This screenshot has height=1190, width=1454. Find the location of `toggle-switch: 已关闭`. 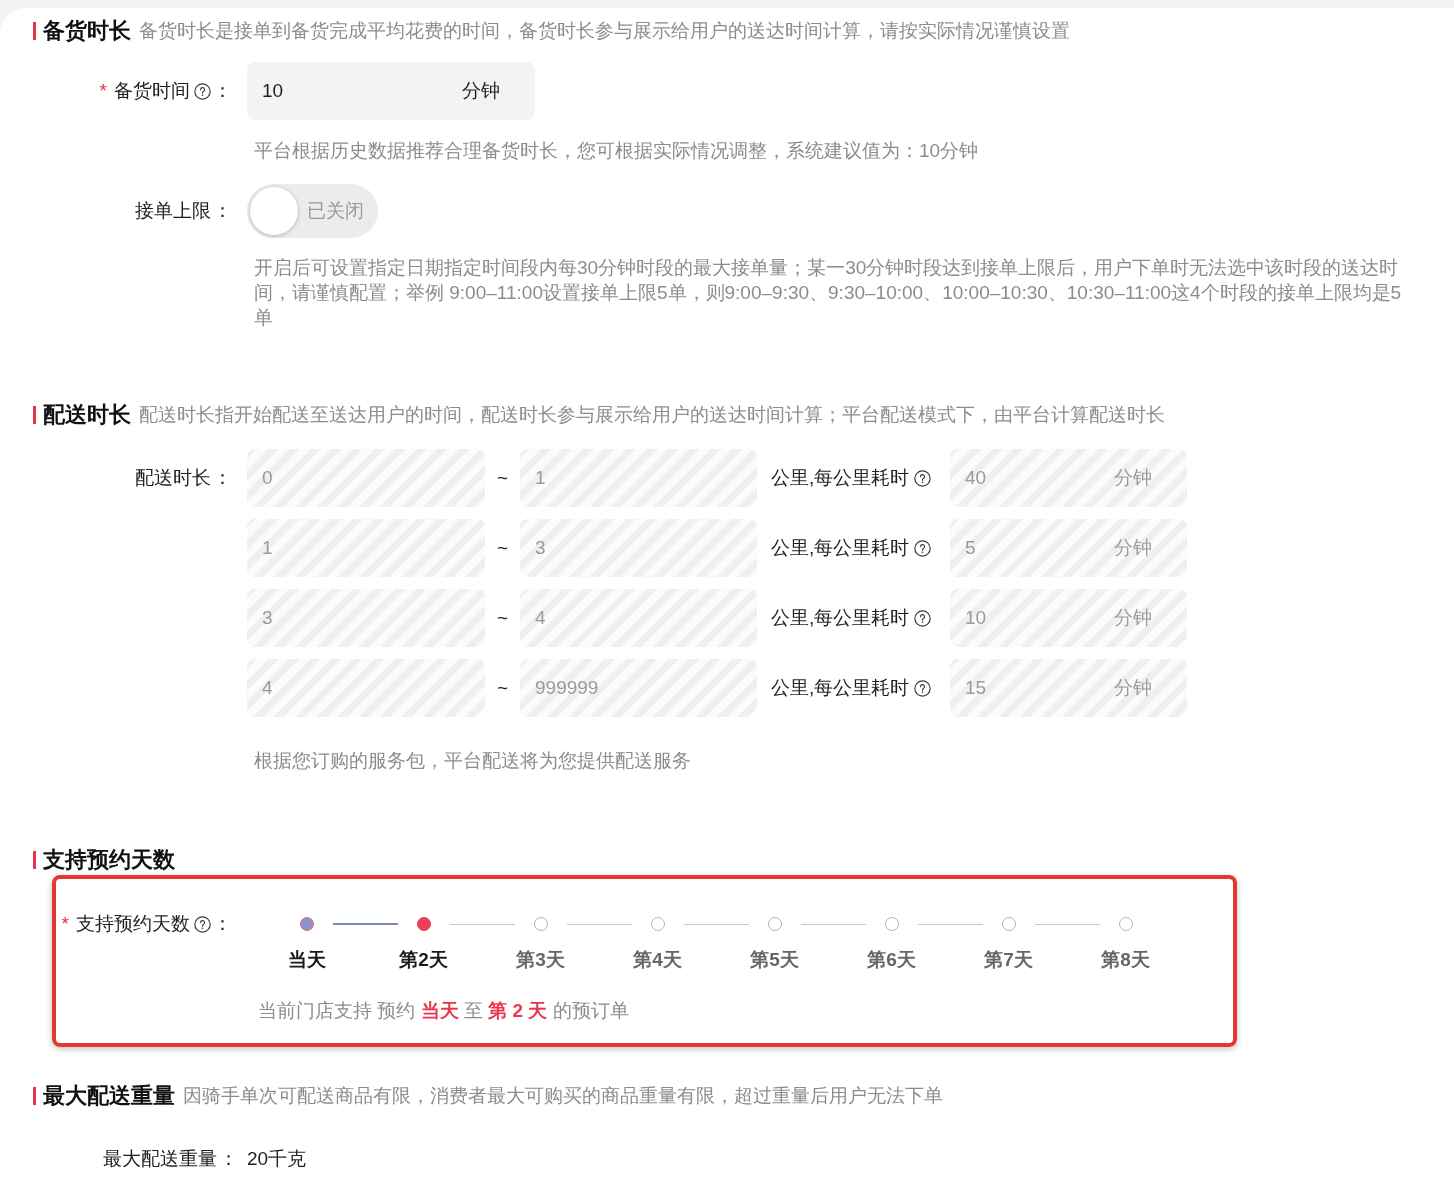

toggle-switch: 已关闭 is located at coordinates (312, 211).